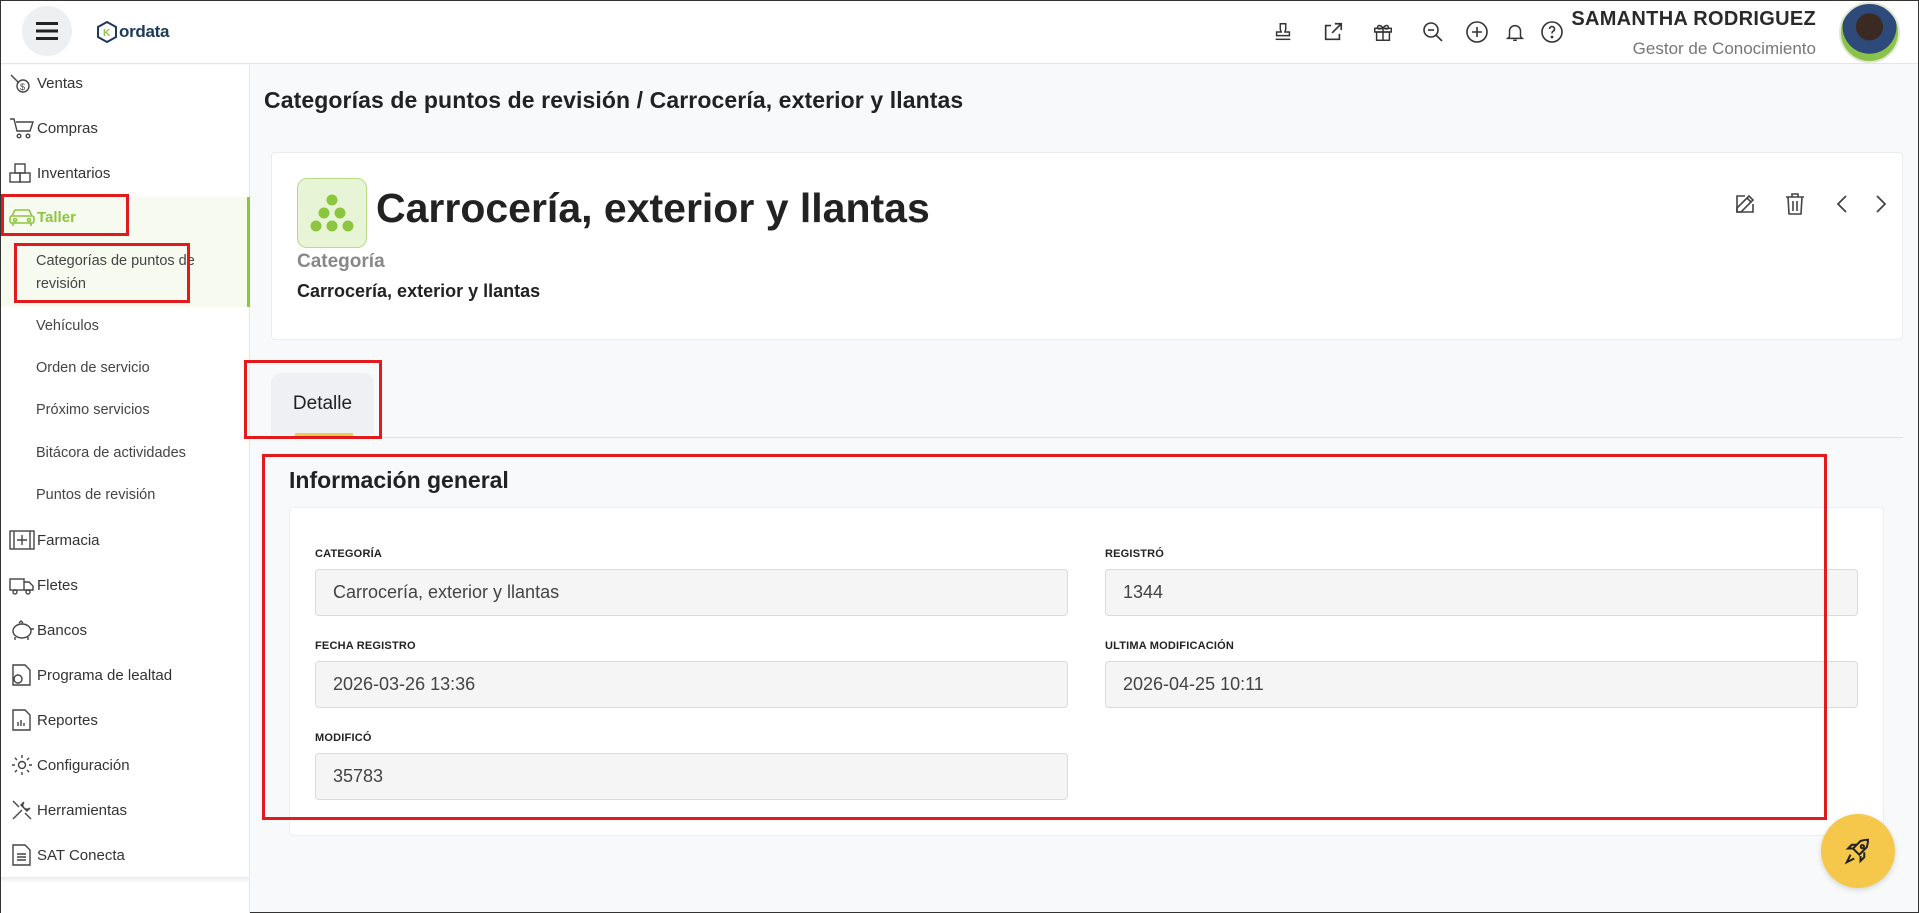  Describe the element at coordinates (1693, 19) in the screenshot. I see `user-name: SAMANTHA RODRIGUEZ` at that location.